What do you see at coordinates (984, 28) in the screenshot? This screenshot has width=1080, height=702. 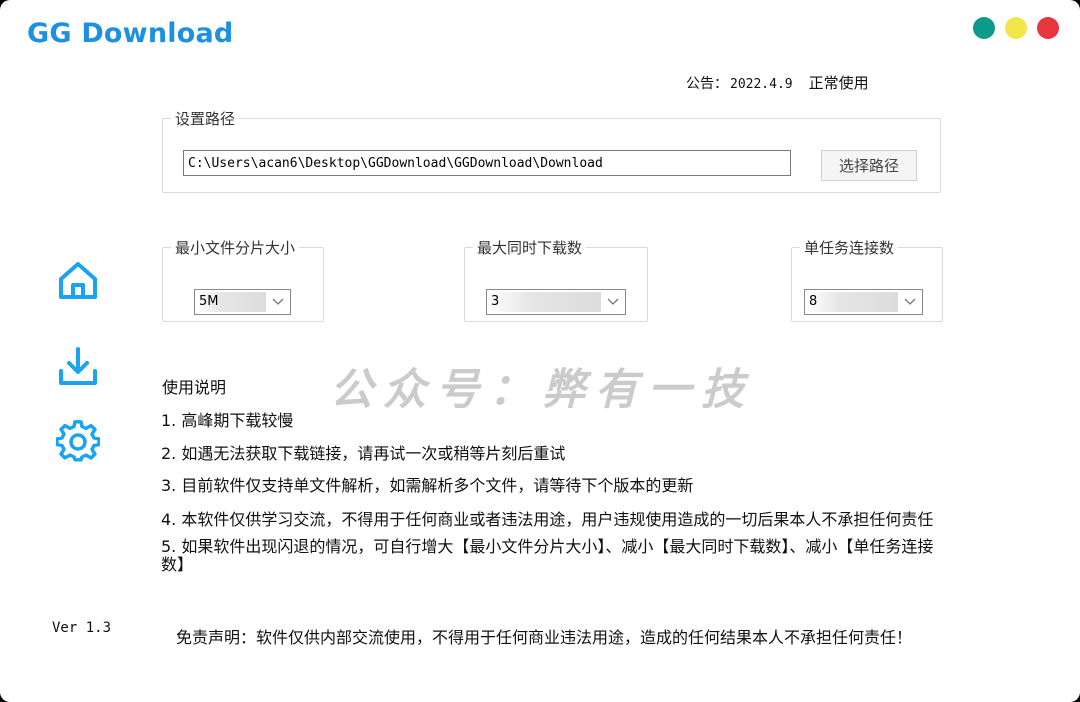 I see `minimize-button` at bounding box center [984, 28].